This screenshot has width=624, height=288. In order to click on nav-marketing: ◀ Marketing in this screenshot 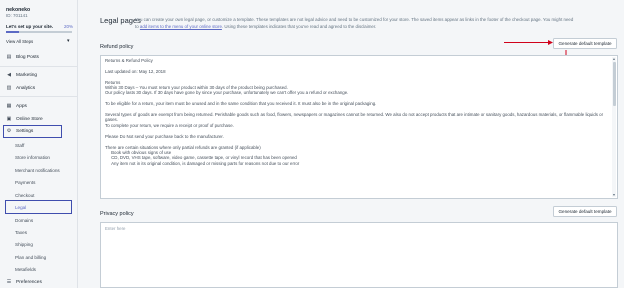, I will do `click(39, 75)`.